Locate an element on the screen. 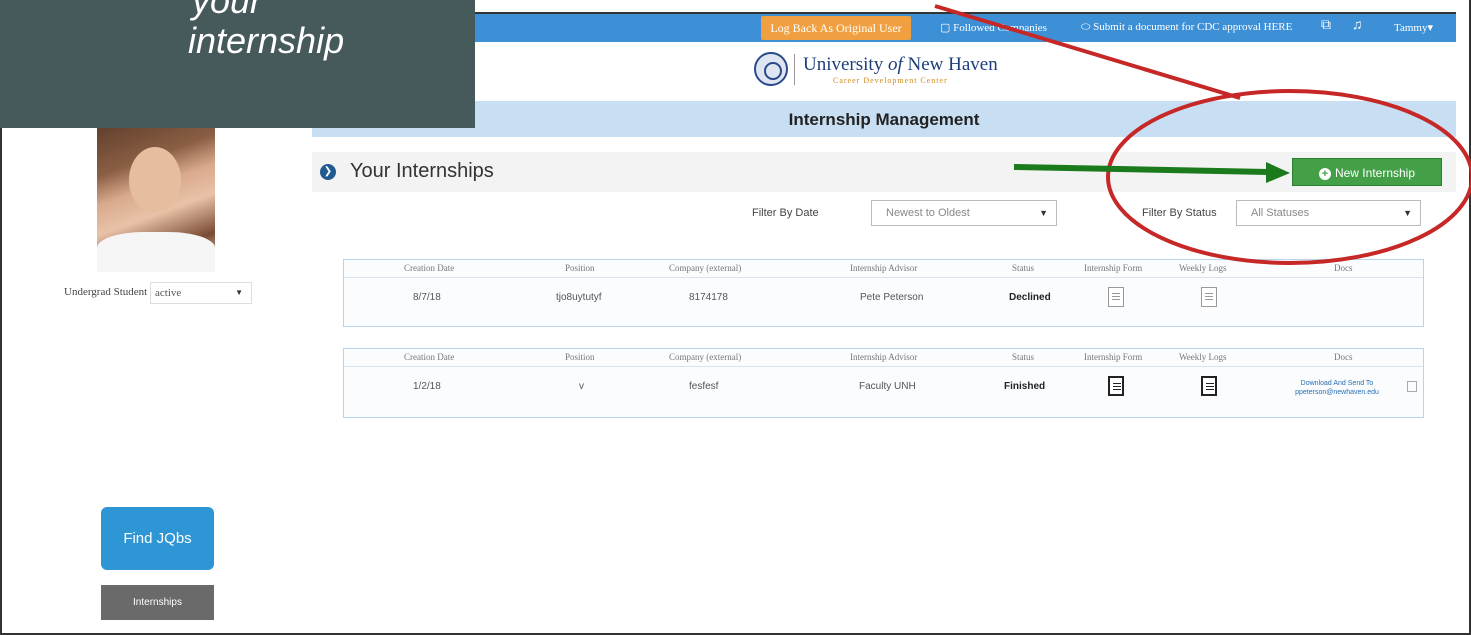  filter-status-label: Filter By Status is located at coordinates (1179, 213).